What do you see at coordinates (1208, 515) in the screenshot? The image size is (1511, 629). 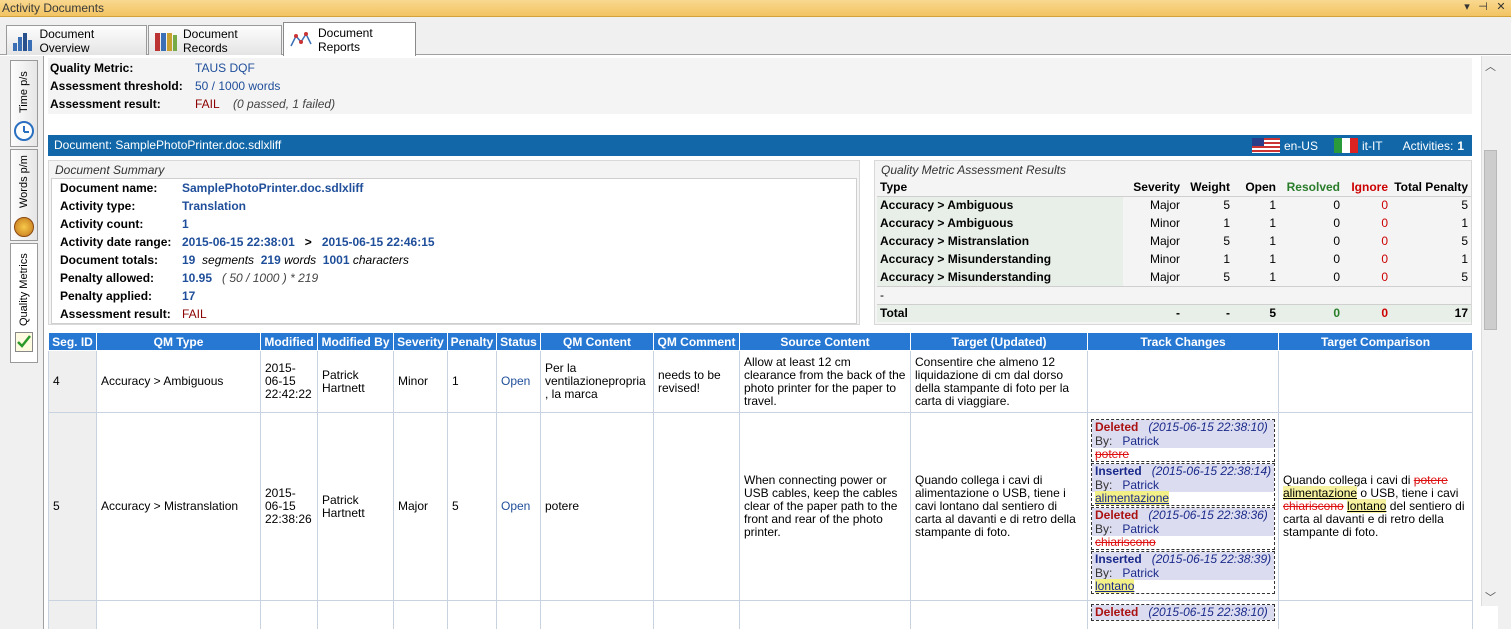 I see `change-date: (2015-06-15 22:38:36)` at bounding box center [1208, 515].